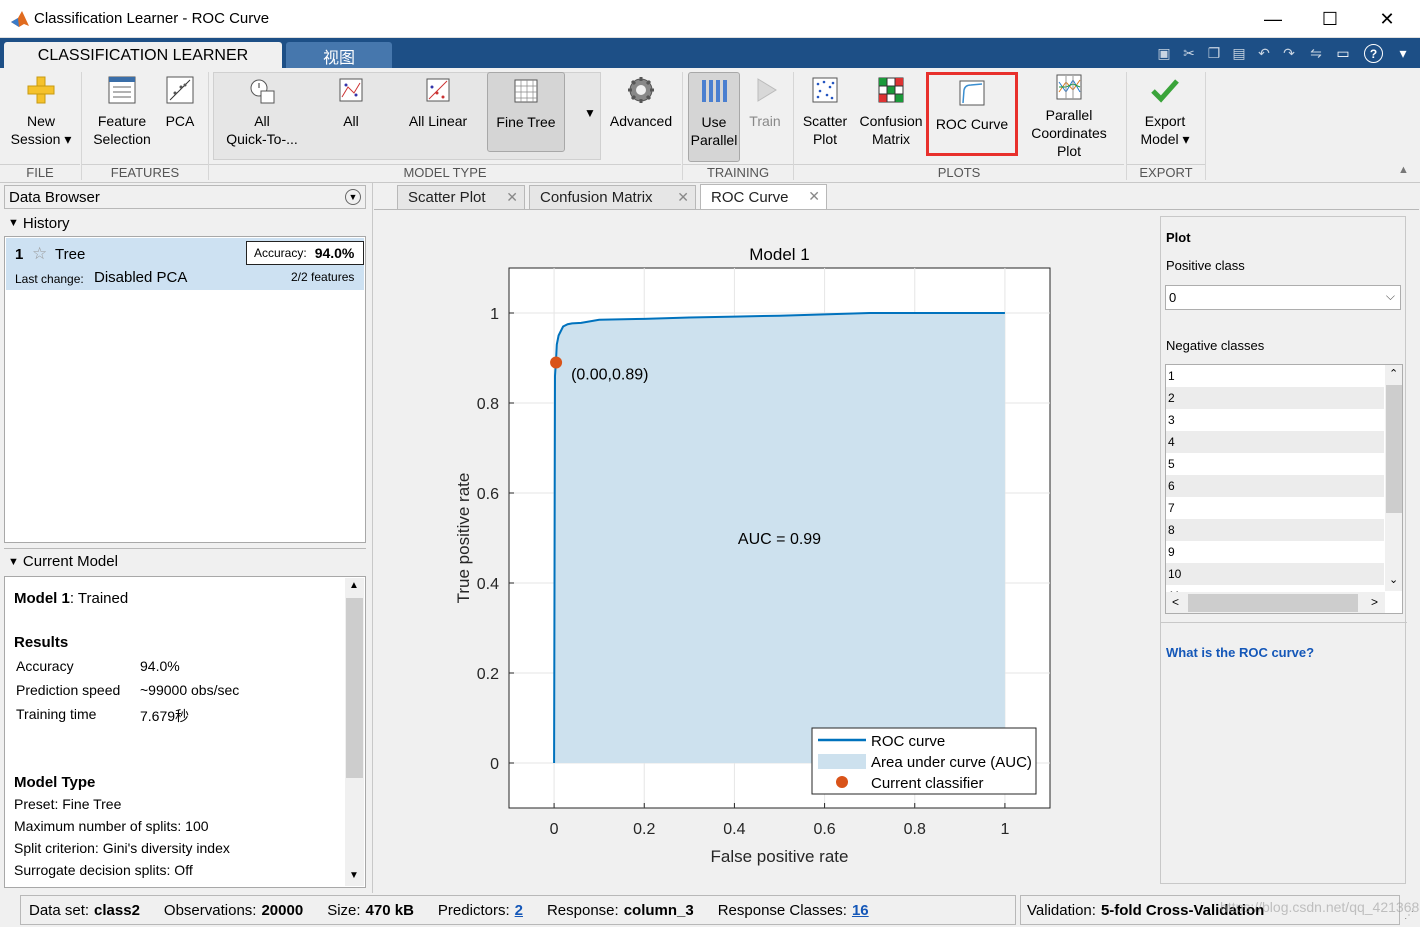 The width and height of the screenshot is (1420, 927). Describe the element at coordinates (519, 910) in the screenshot. I see `predictors-link: 2` at that location.